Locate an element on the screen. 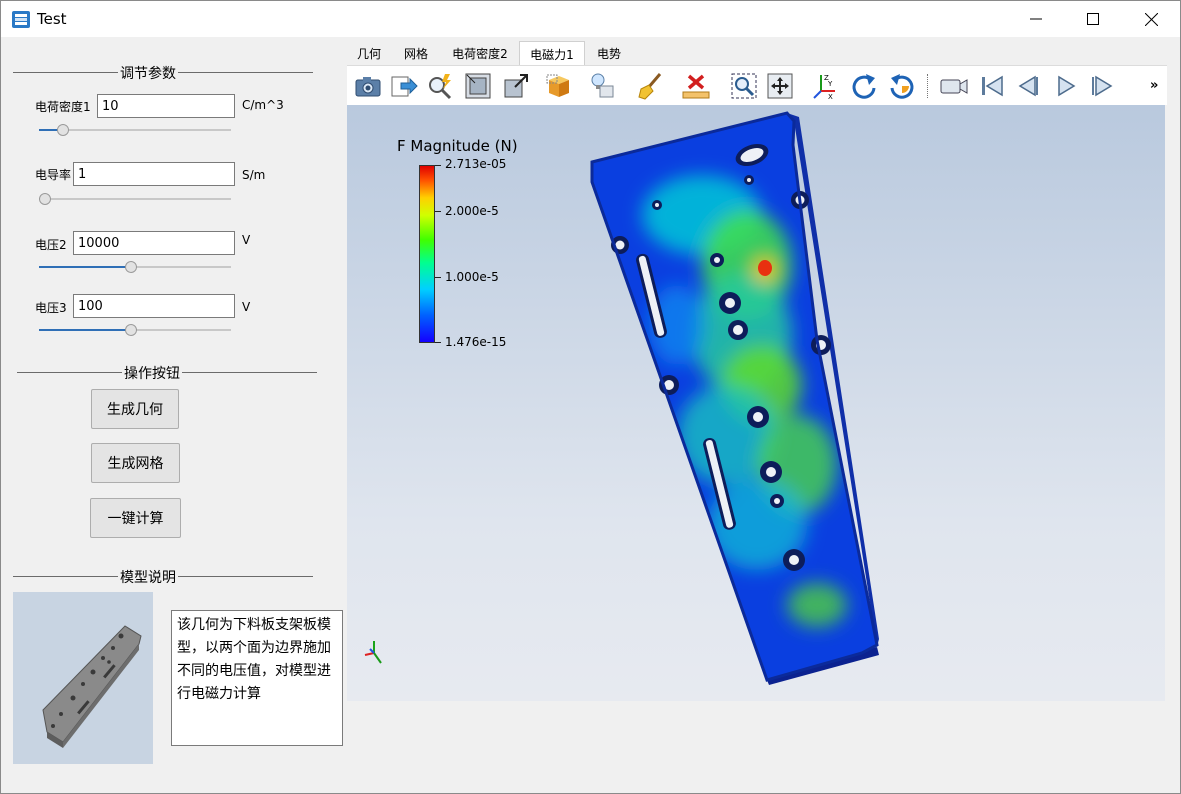  close-icon is located at coordinates (1151, 19).